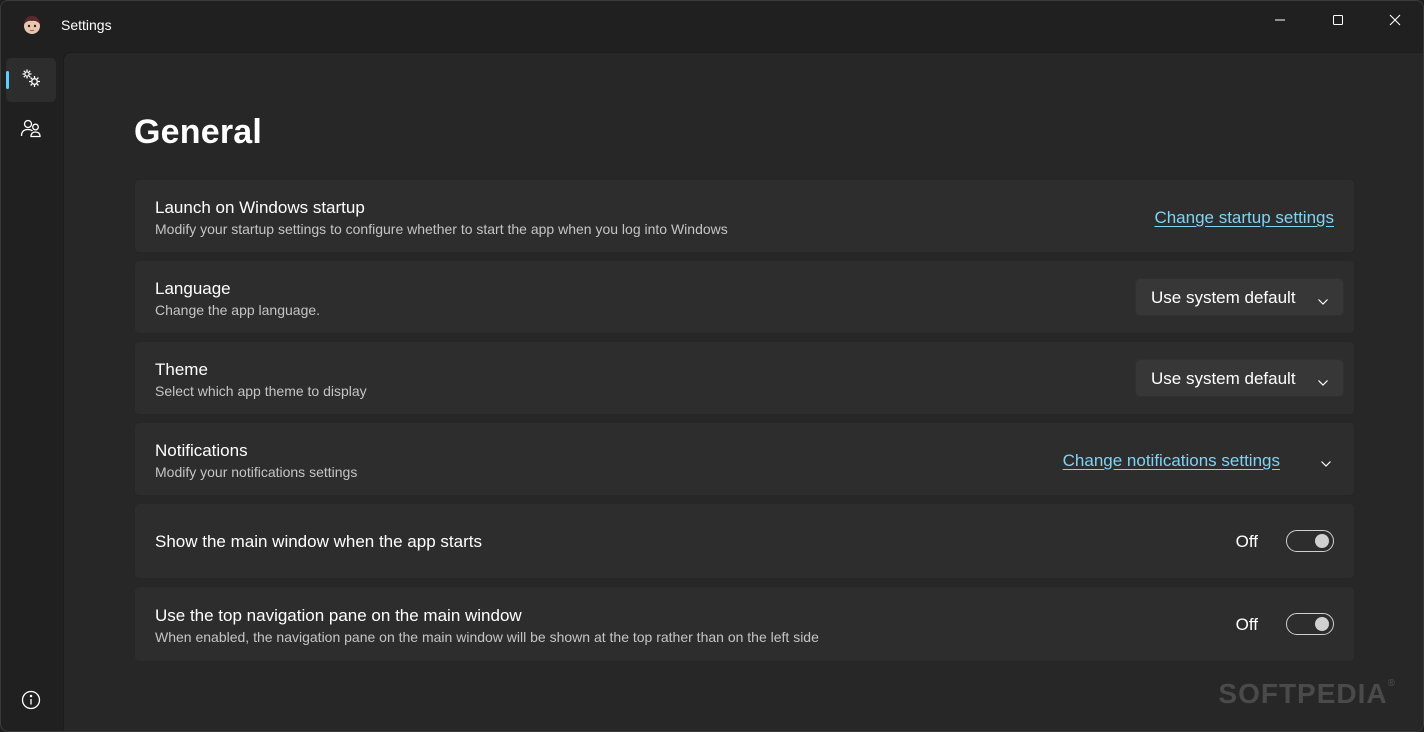 The height and width of the screenshot is (732, 1424). Describe the element at coordinates (86, 25) in the screenshot. I see `window-title: Settings` at that location.